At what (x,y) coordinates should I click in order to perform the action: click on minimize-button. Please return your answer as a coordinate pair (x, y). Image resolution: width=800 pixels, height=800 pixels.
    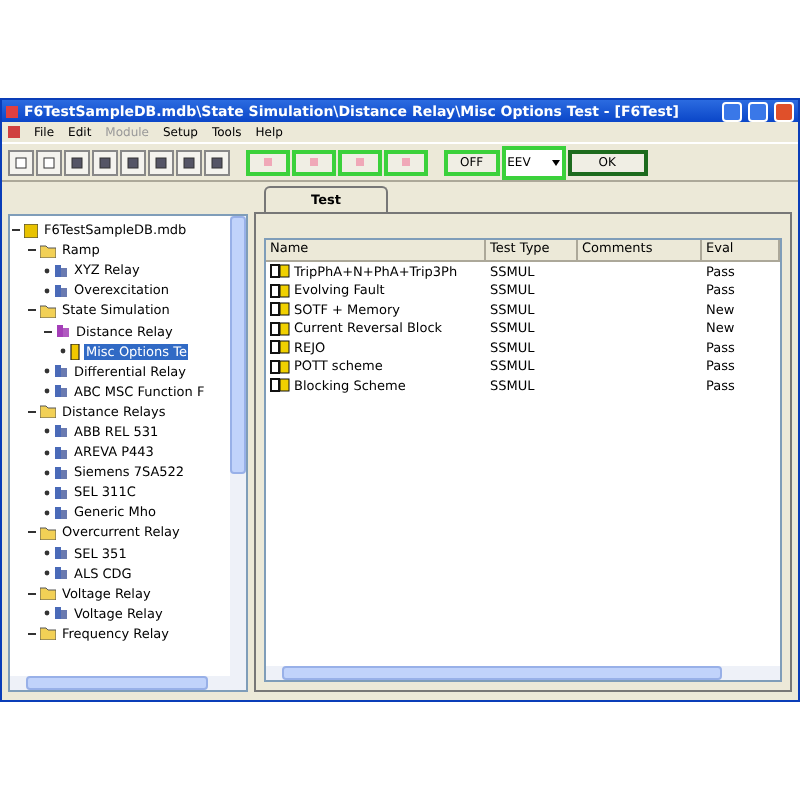
    Looking at the image, I should click on (732, 111).